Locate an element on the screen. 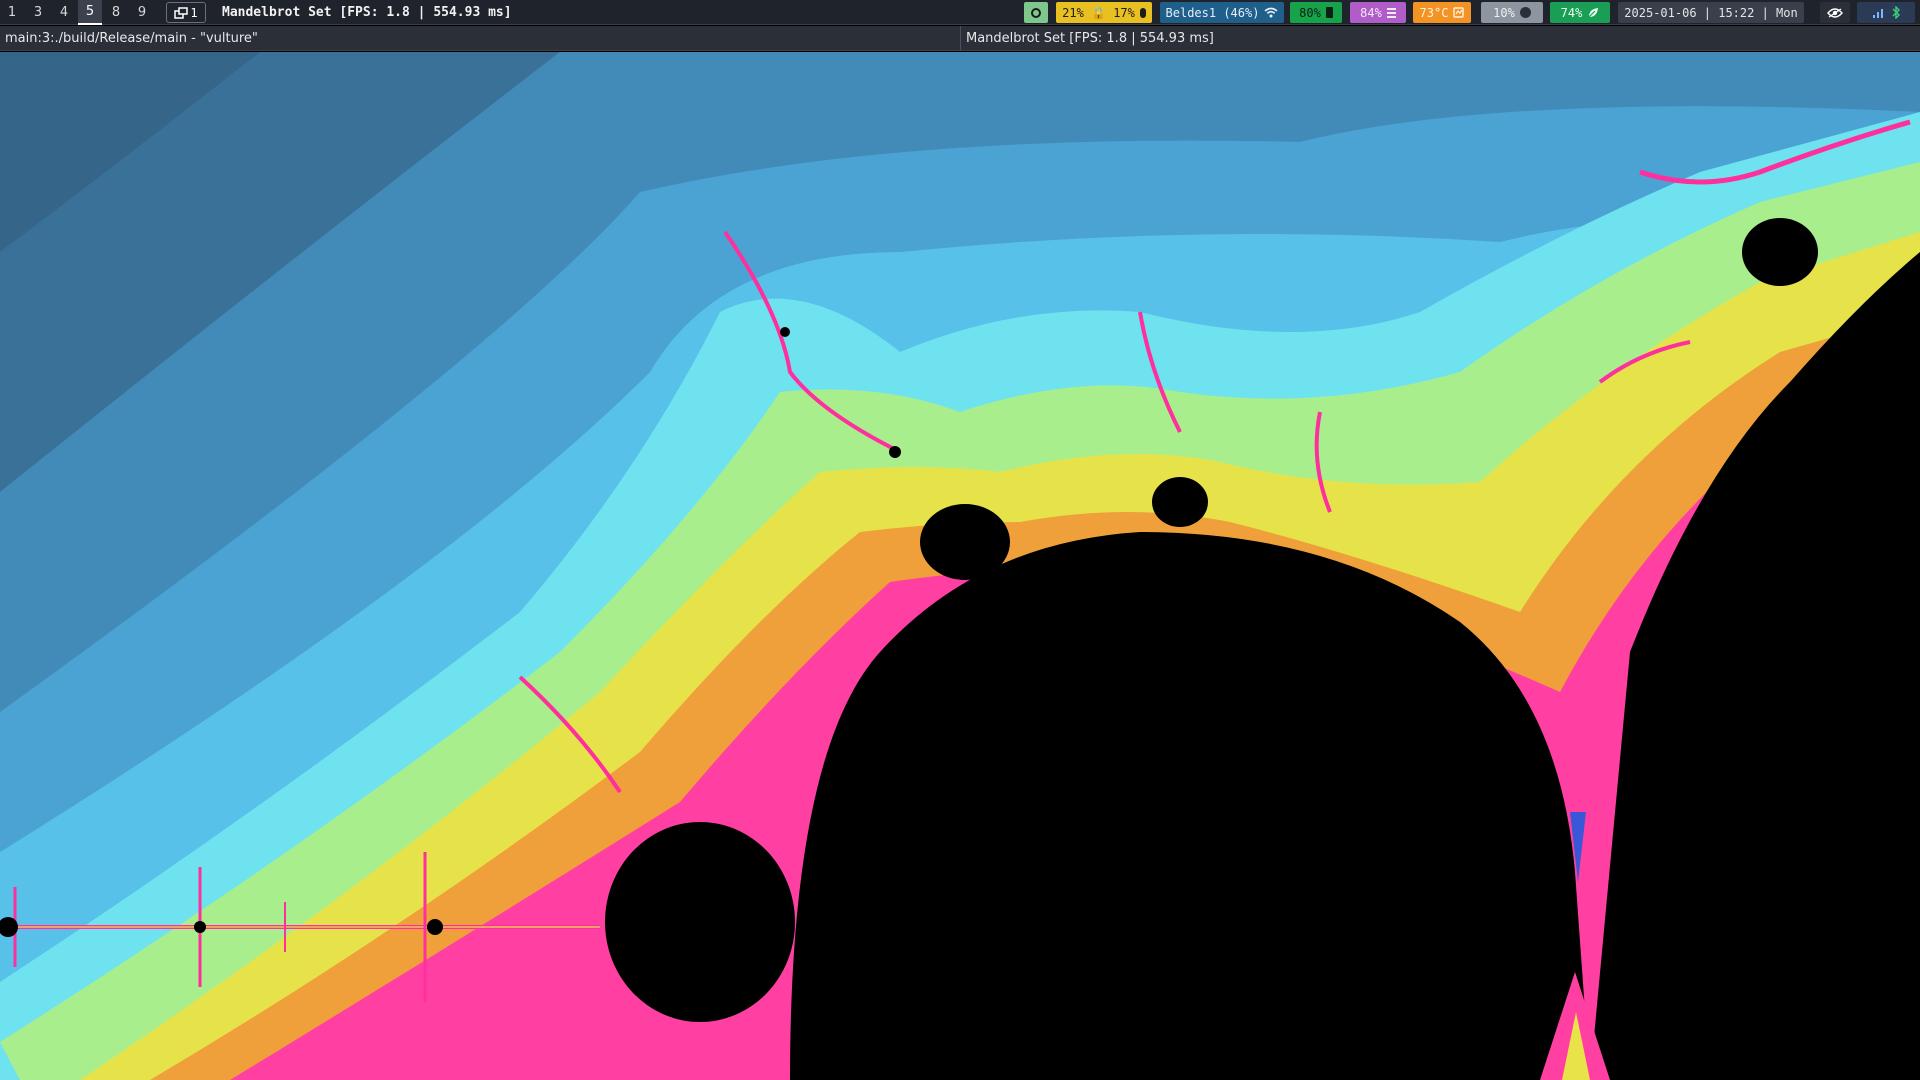 The height and width of the screenshot is (1080, 1920). workspace-8-button: 8 is located at coordinates (116, 12).